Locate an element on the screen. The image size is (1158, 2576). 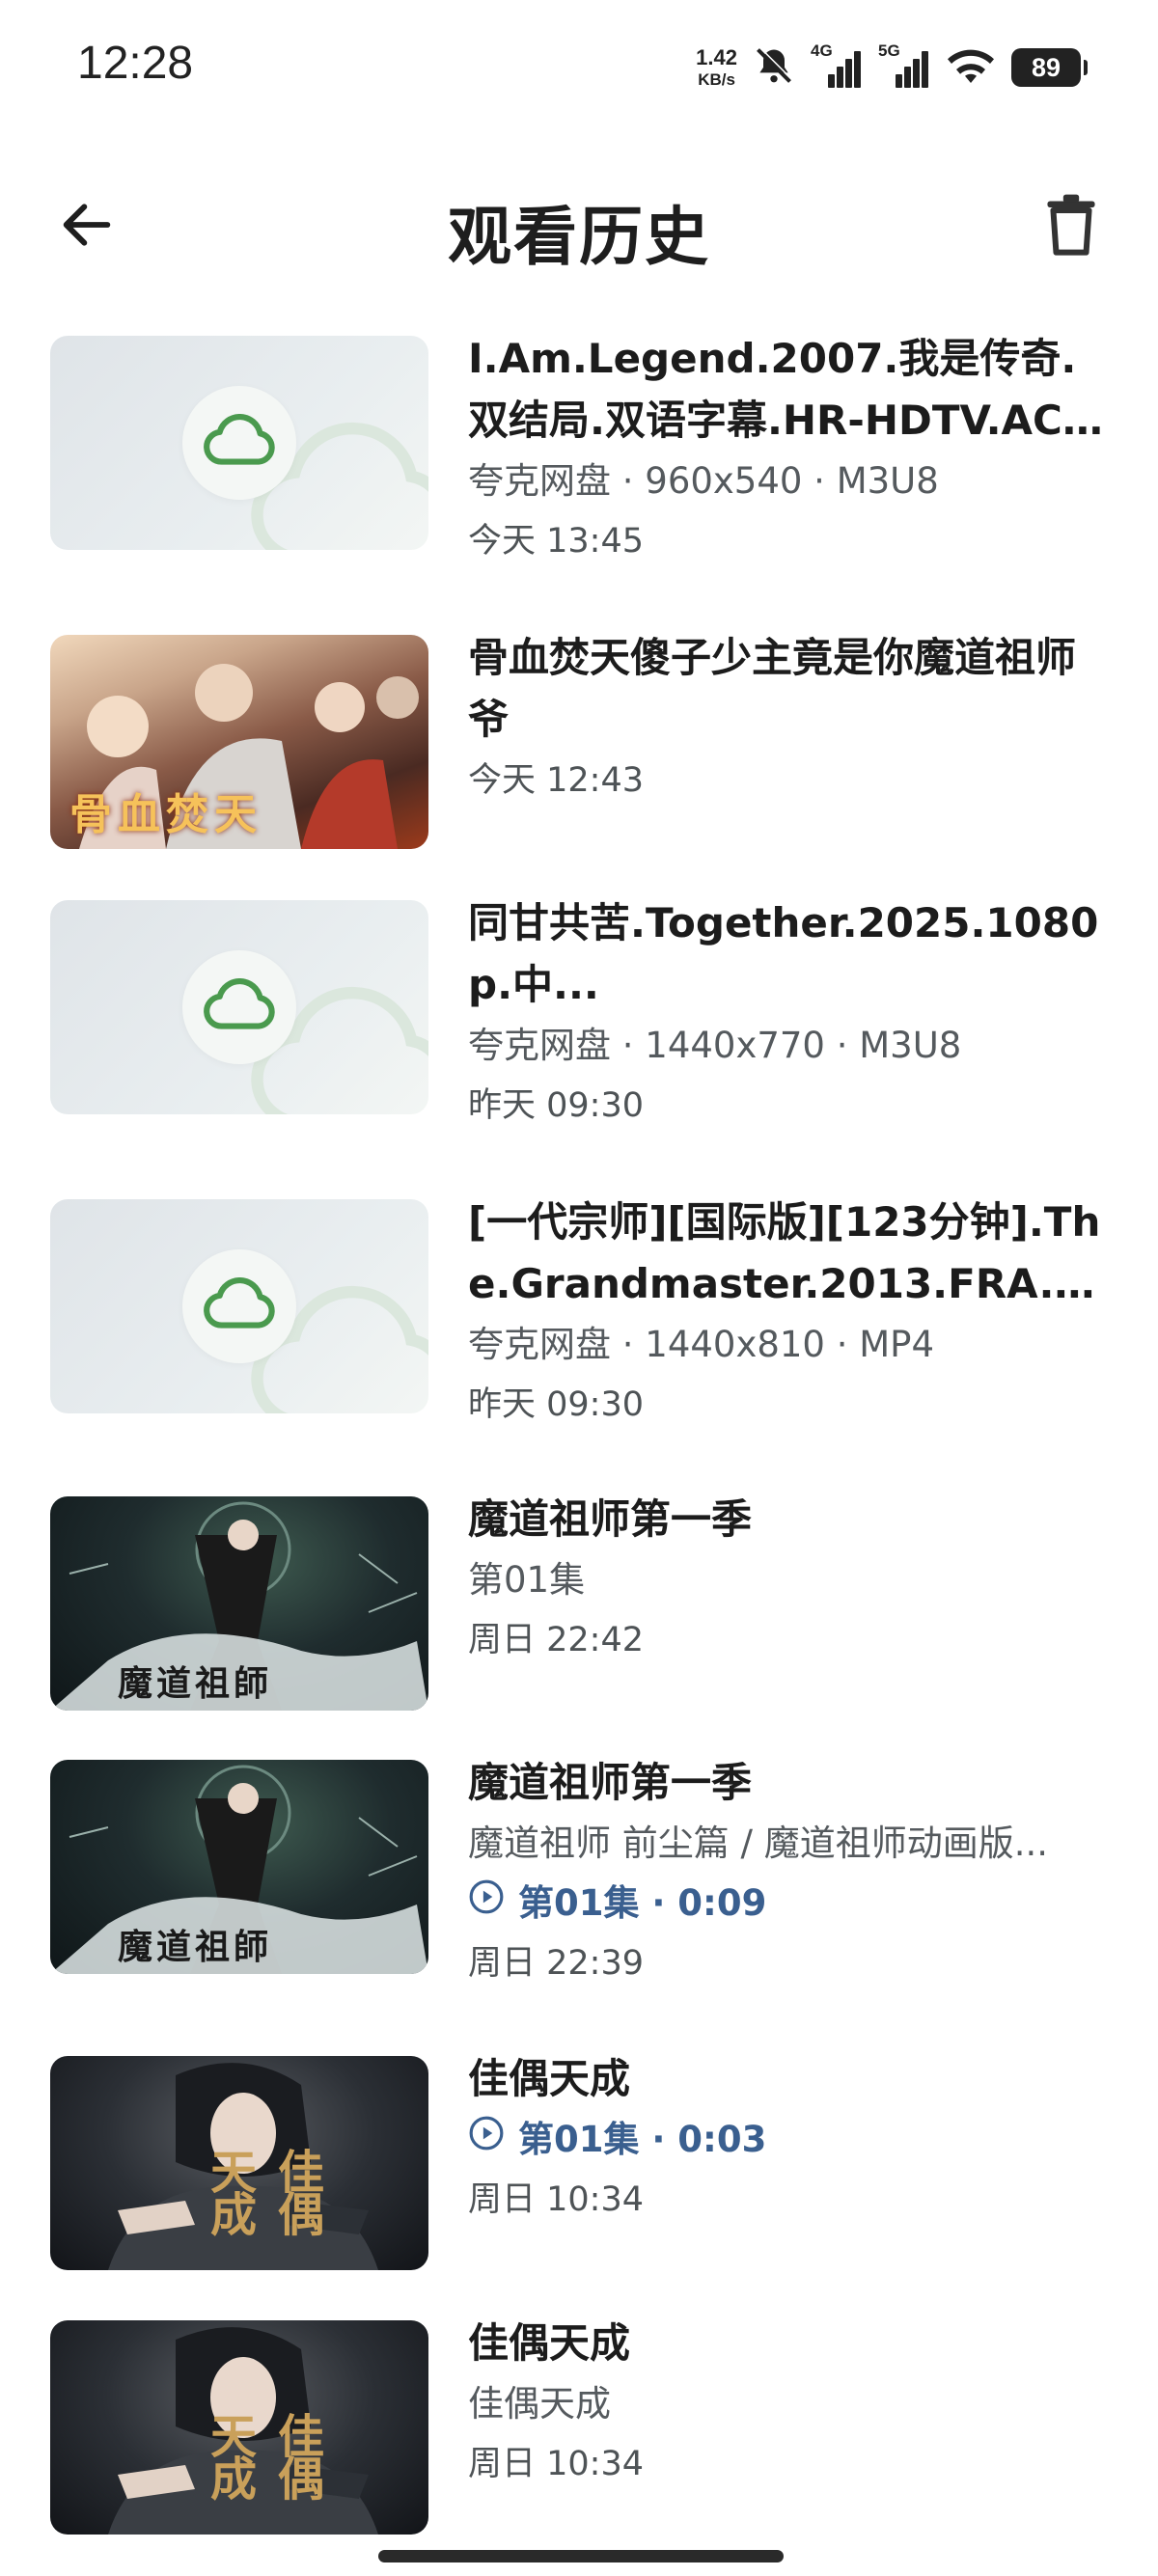
episode-progress: 第01集 · 0:03 is located at coordinates (791, 2140).